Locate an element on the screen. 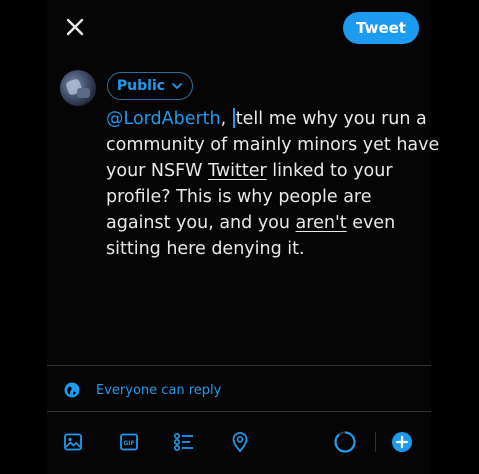 This screenshot has width=479, height=474. gif-icon: GIF is located at coordinates (129, 442).